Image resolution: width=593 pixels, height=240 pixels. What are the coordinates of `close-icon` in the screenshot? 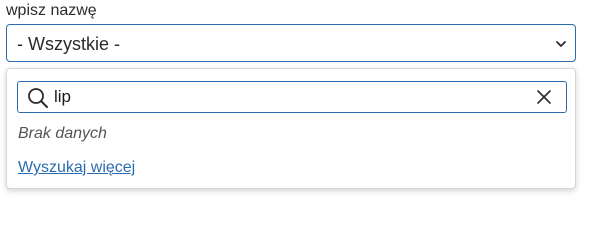 It's located at (544, 97).